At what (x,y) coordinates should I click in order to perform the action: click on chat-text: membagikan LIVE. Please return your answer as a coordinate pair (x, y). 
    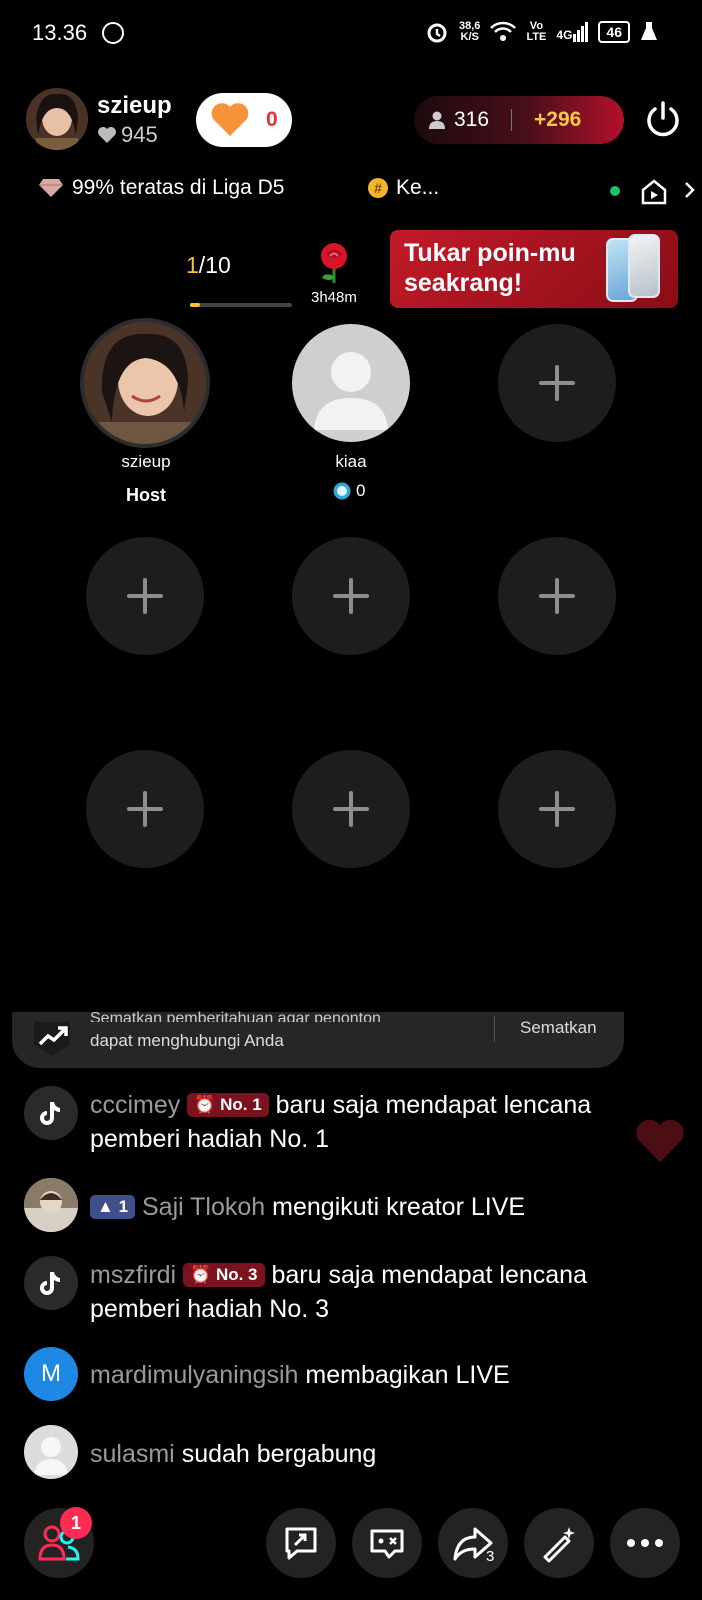
    Looking at the image, I should click on (407, 1375).